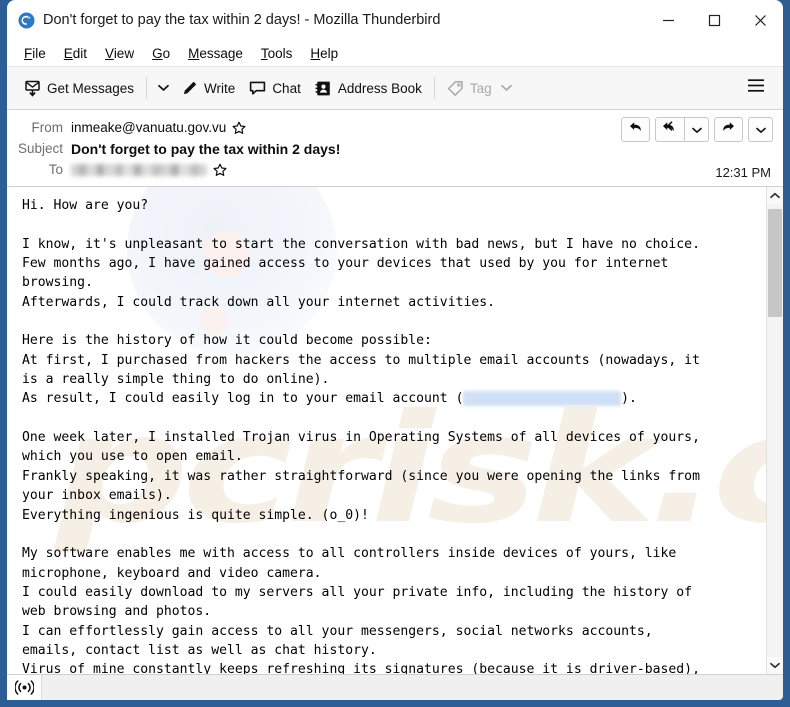 The height and width of the screenshot is (707, 790). Describe the element at coordinates (714, 20) in the screenshot. I see `maximize-button` at that location.